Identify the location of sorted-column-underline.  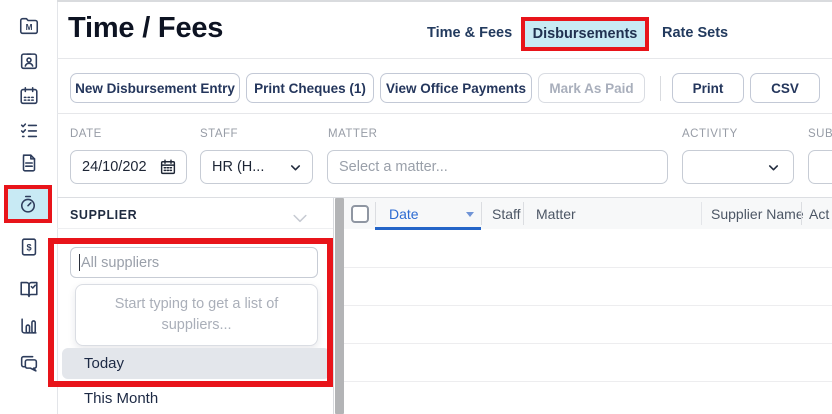
(428, 228).